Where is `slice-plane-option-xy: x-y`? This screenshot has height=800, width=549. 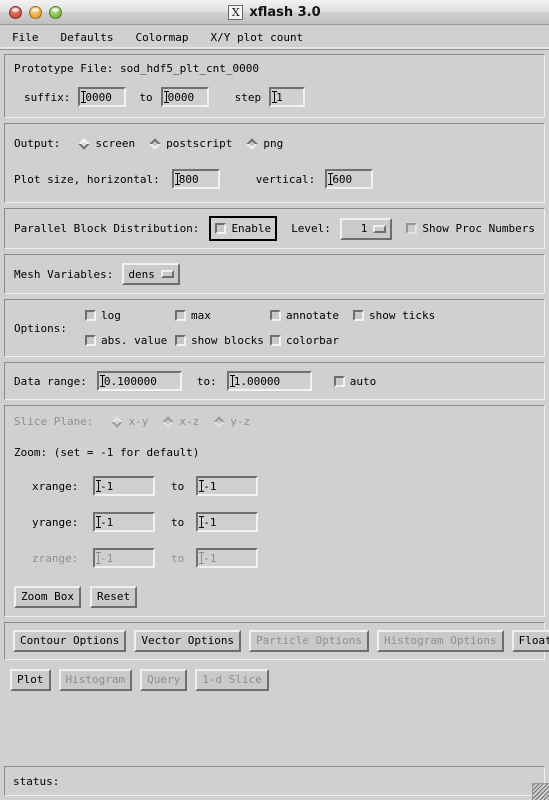
slice-plane-option-xy: x-y is located at coordinates (129, 421).